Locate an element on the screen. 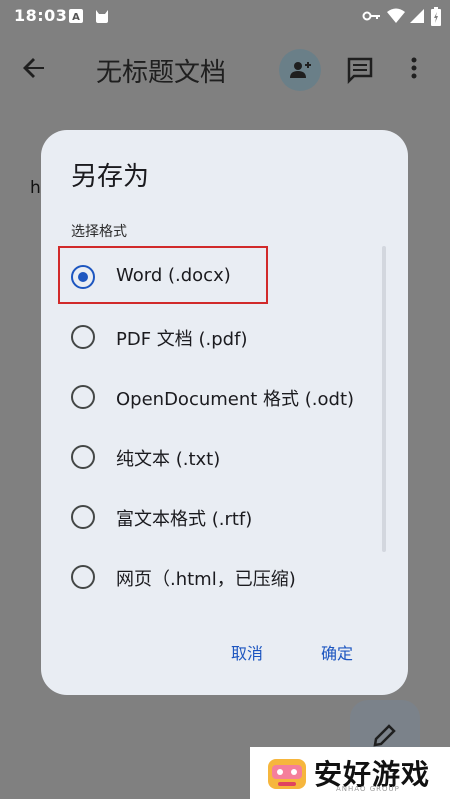 Image resolution: width=450 pixels, height=799 pixels. option-label: 富文本格式 (.rtf) is located at coordinates (184, 519).